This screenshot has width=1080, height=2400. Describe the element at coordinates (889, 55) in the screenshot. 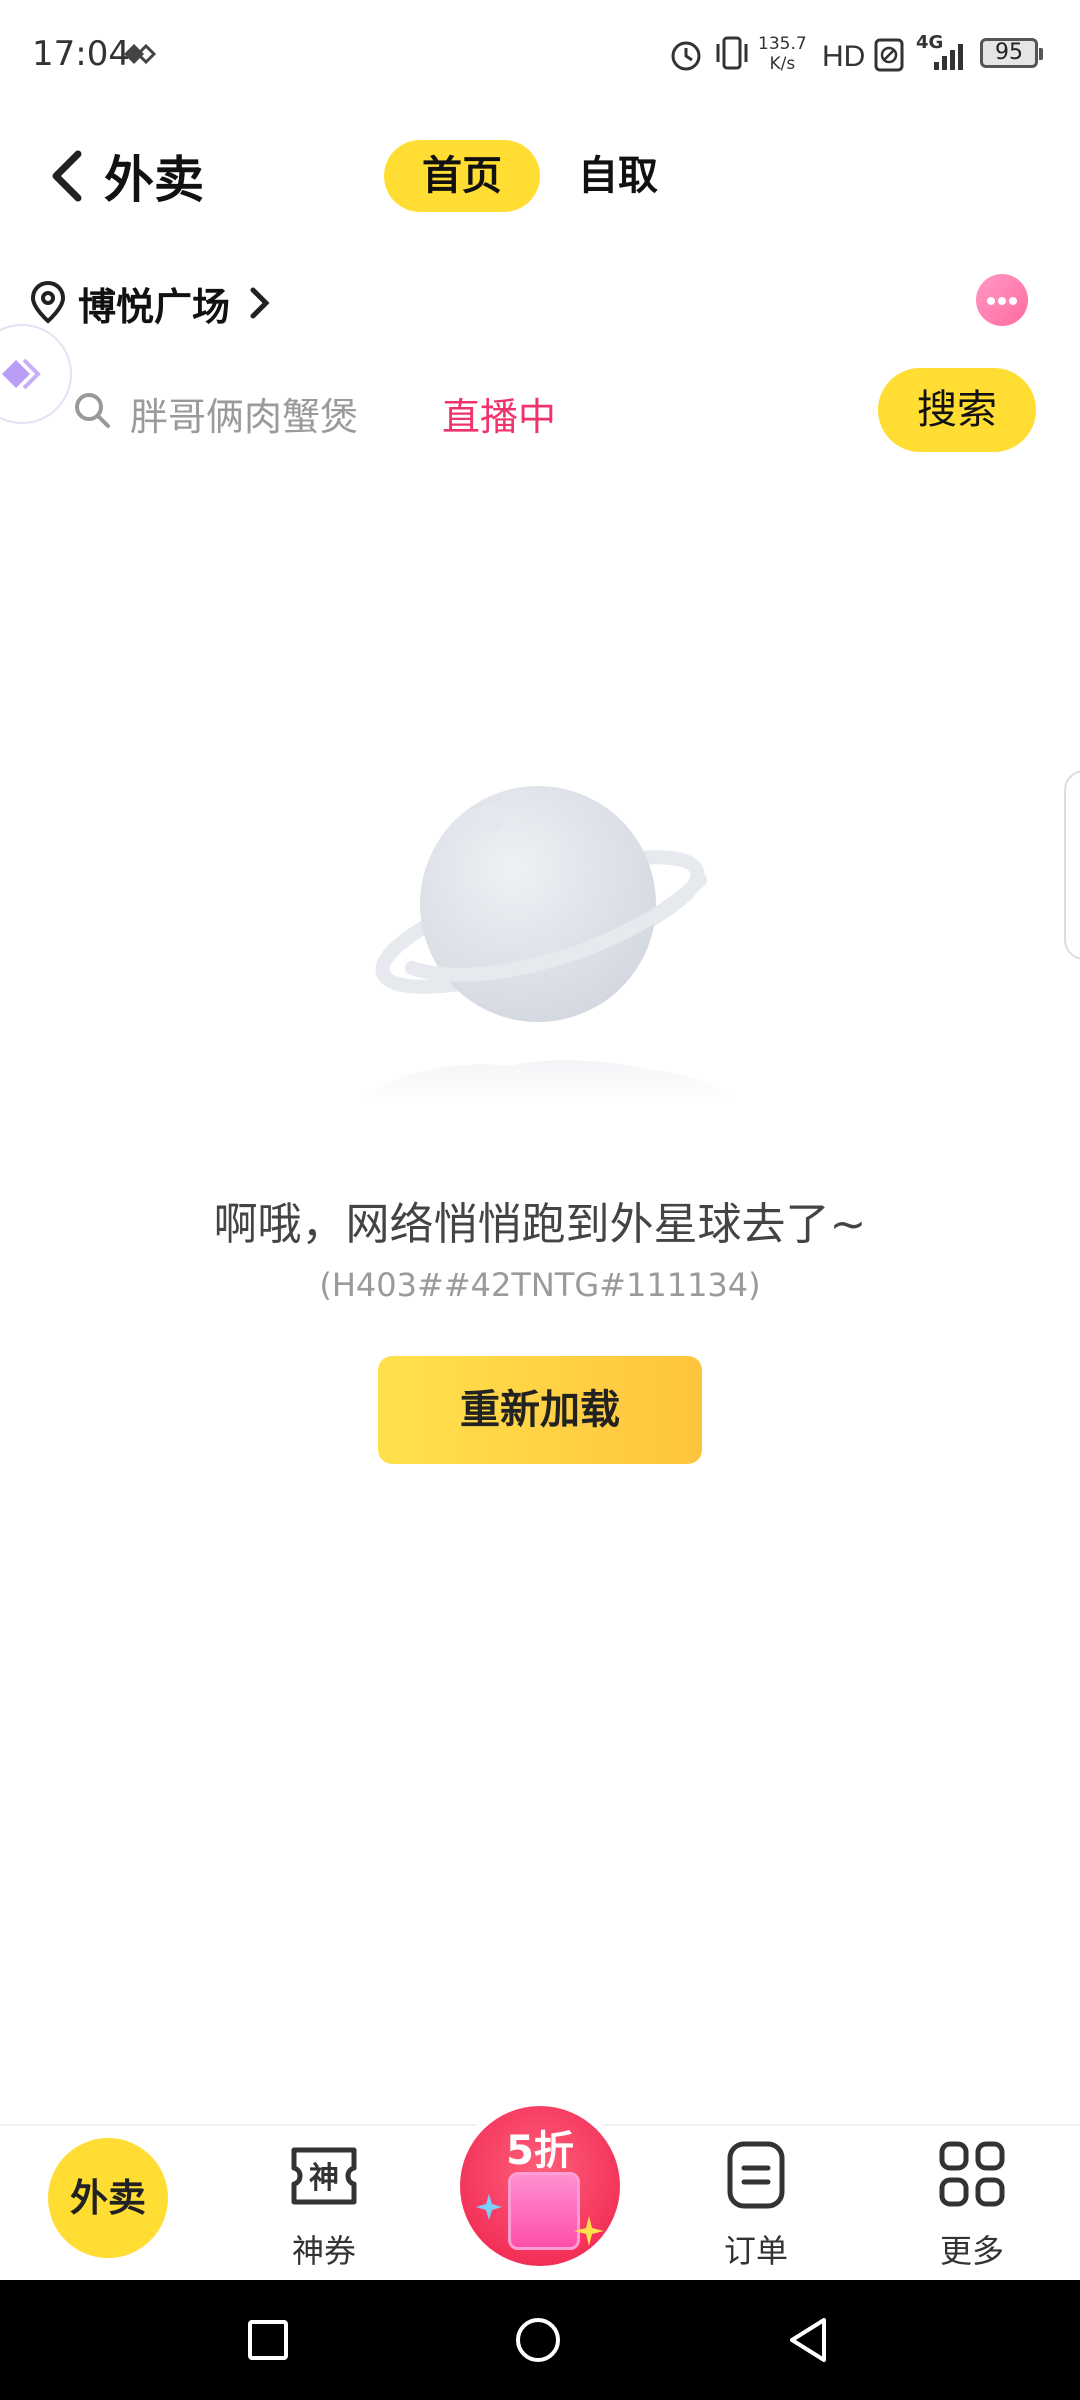

I see `sim-icon` at that location.